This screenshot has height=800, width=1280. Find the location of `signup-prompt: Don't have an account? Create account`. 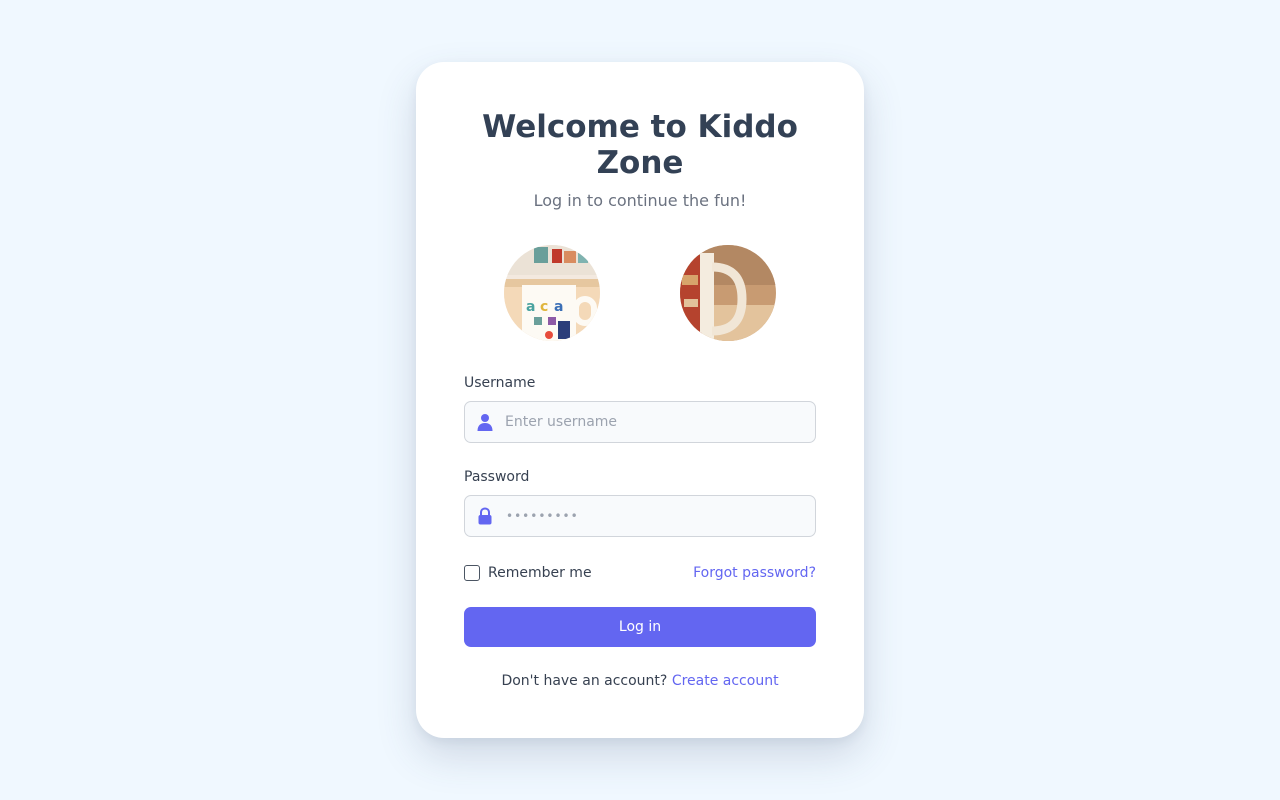

signup-prompt: Don't have an account? Create account is located at coordinates (640, 681).